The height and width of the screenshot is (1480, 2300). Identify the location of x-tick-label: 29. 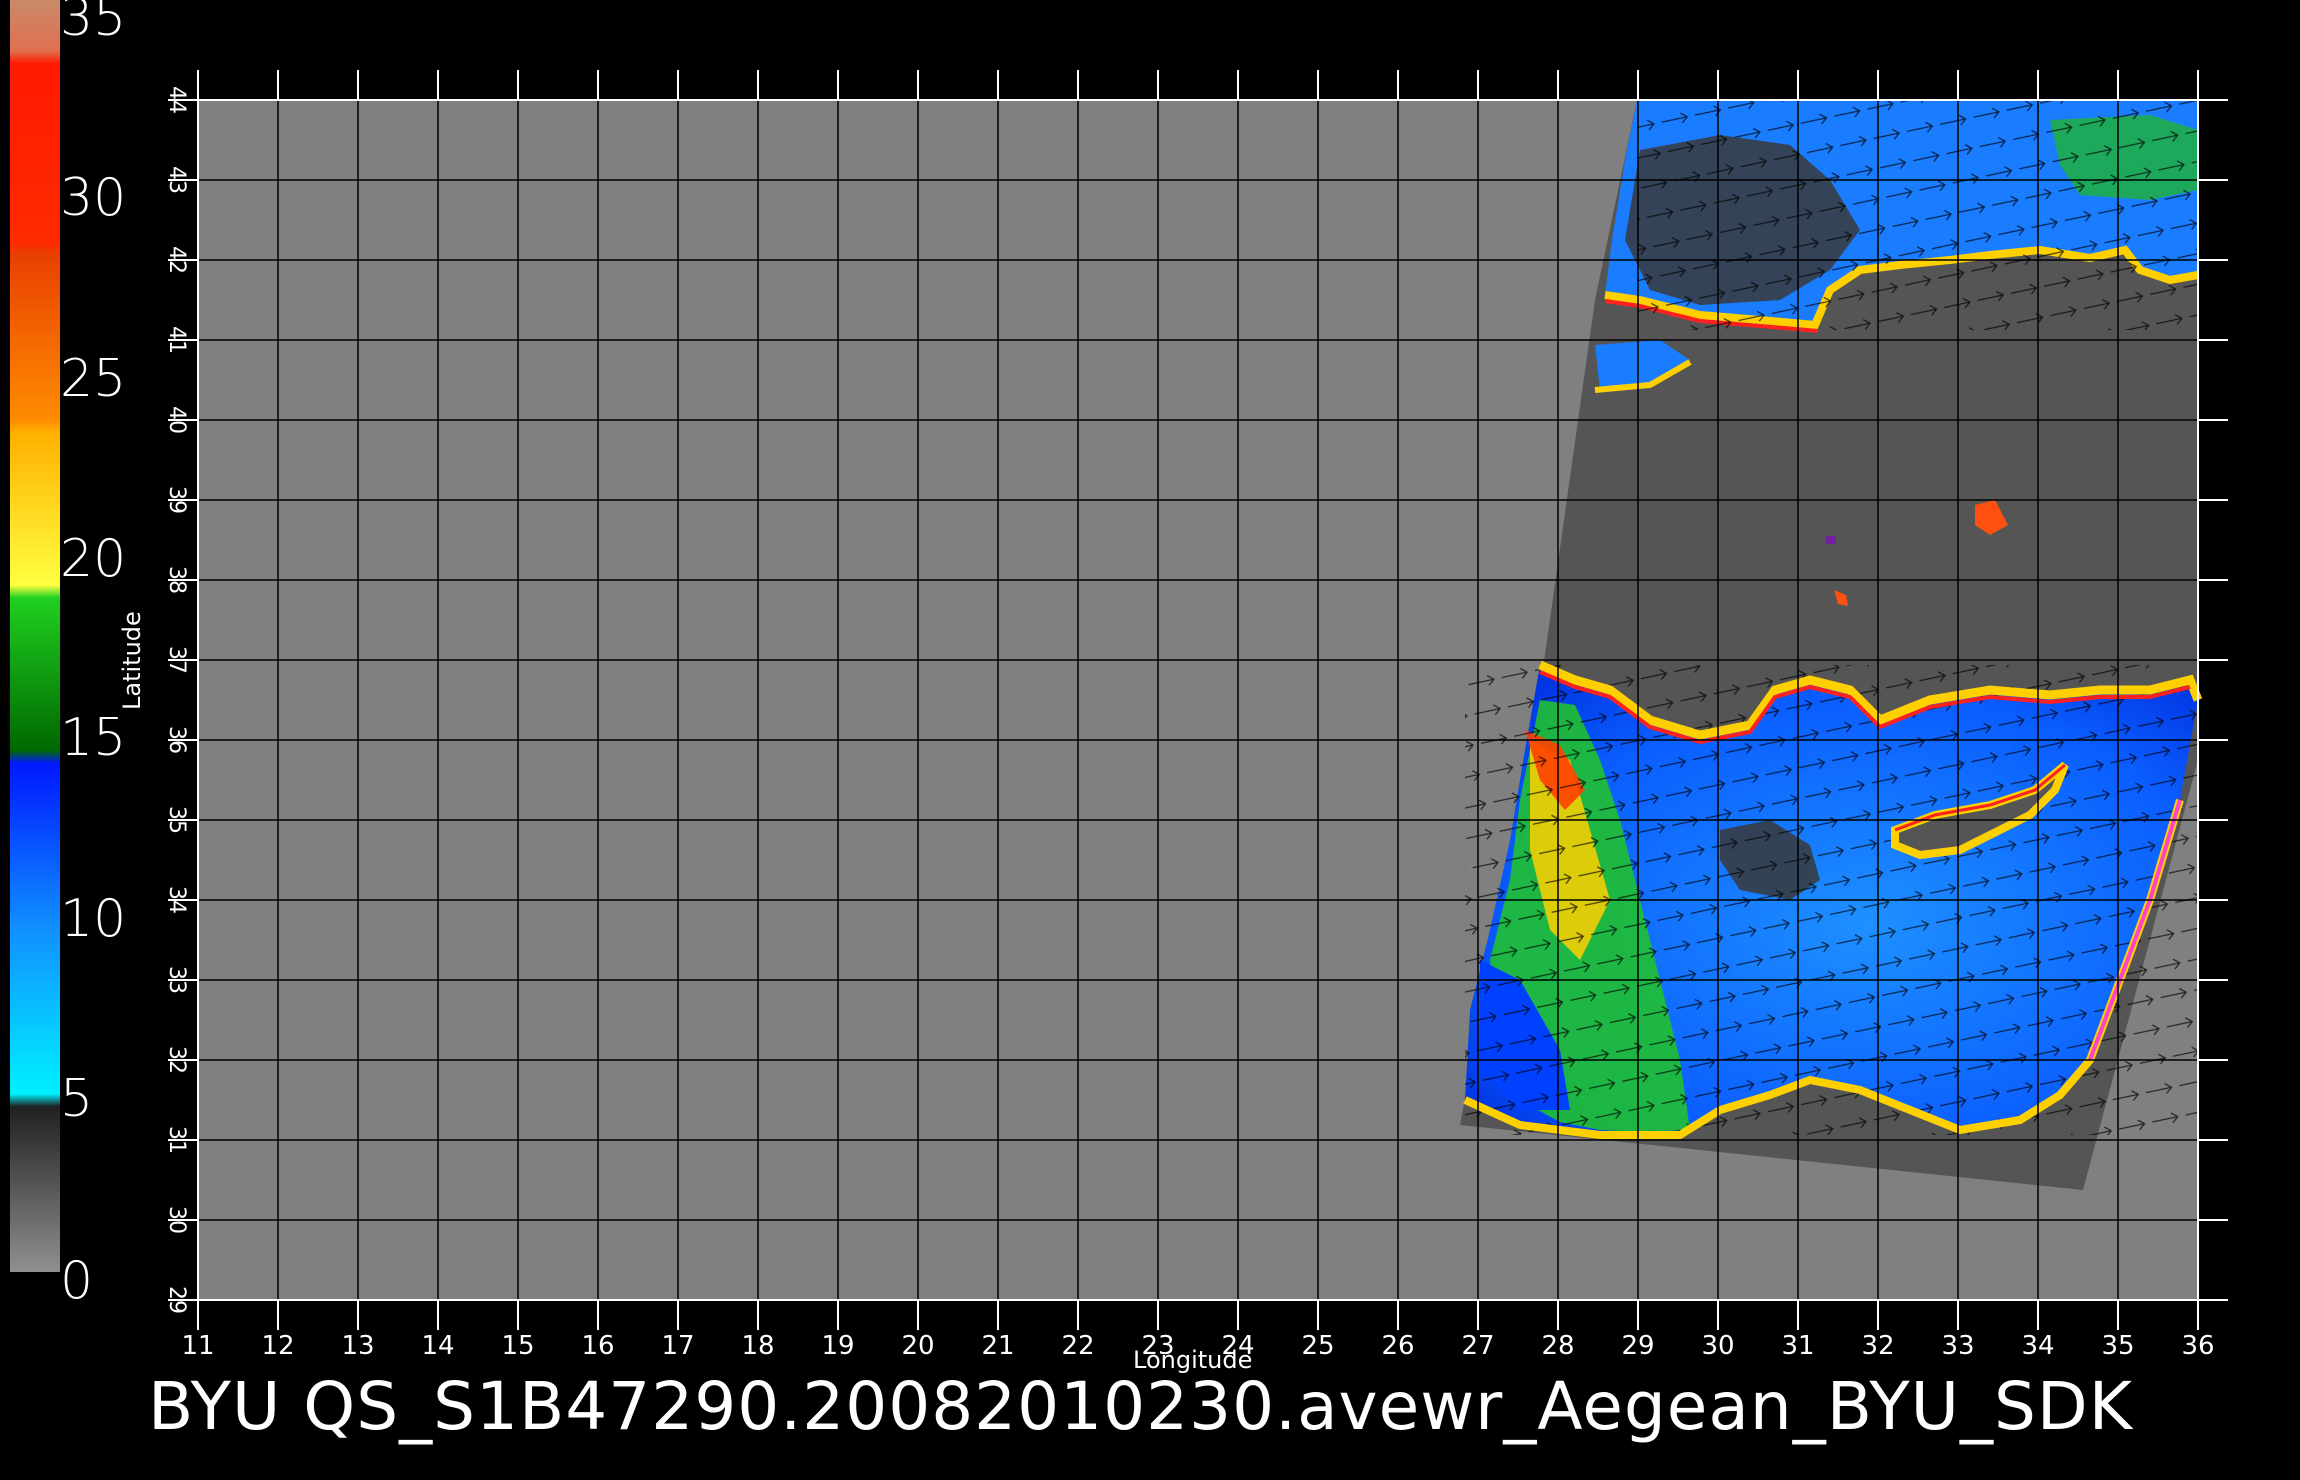
(1637, 1346).